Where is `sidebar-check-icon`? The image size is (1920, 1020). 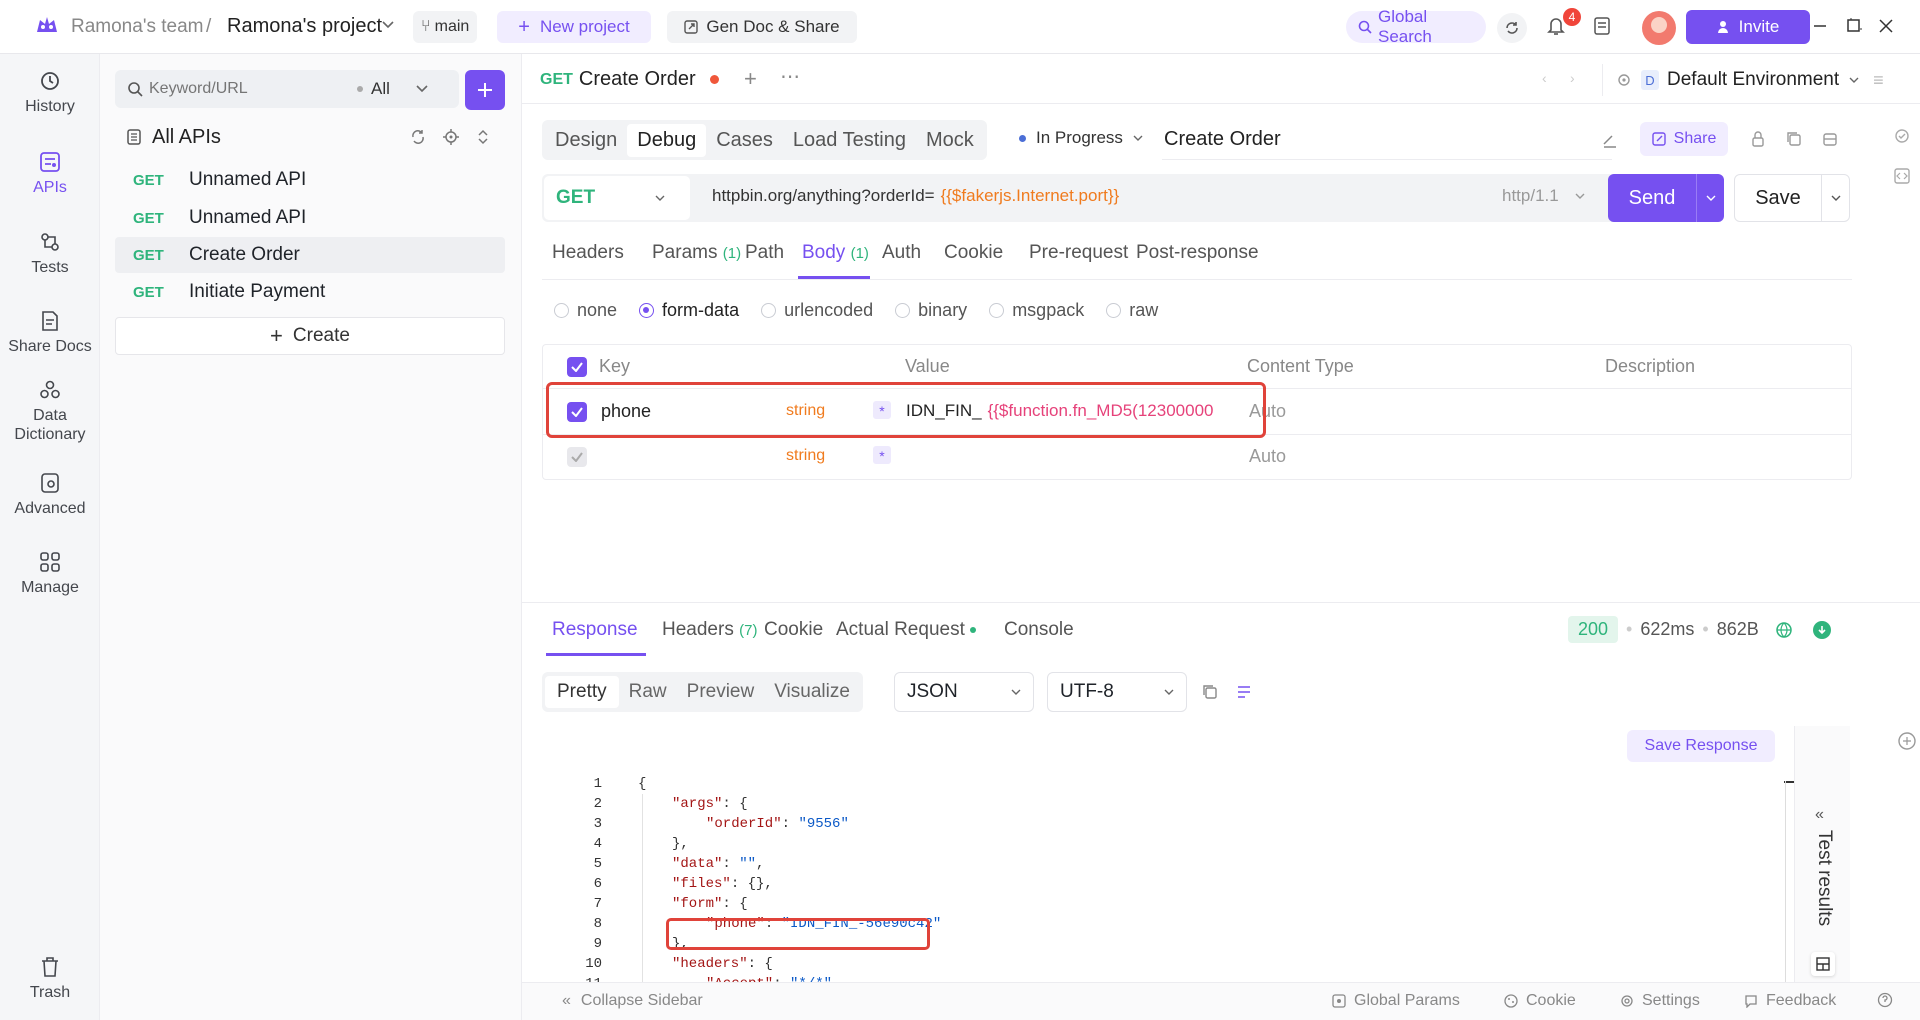
sidebar-check-icon is located at coordinates (1902, 136).